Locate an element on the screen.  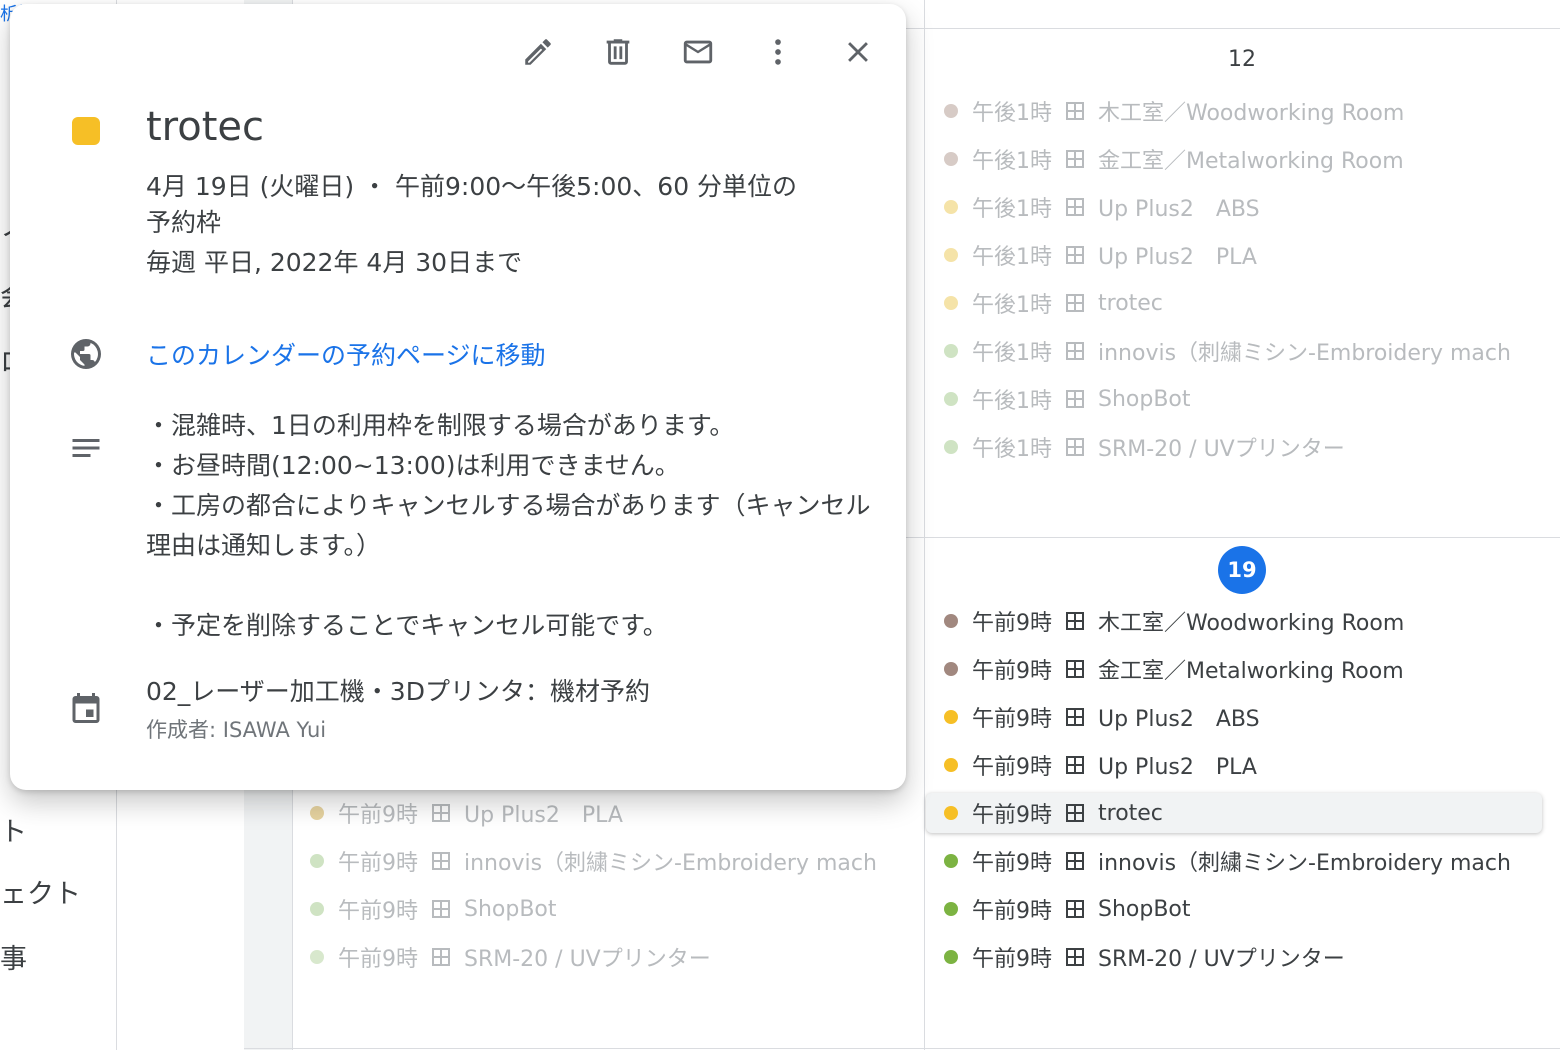
email-icon is located at coordinates (698, 52).